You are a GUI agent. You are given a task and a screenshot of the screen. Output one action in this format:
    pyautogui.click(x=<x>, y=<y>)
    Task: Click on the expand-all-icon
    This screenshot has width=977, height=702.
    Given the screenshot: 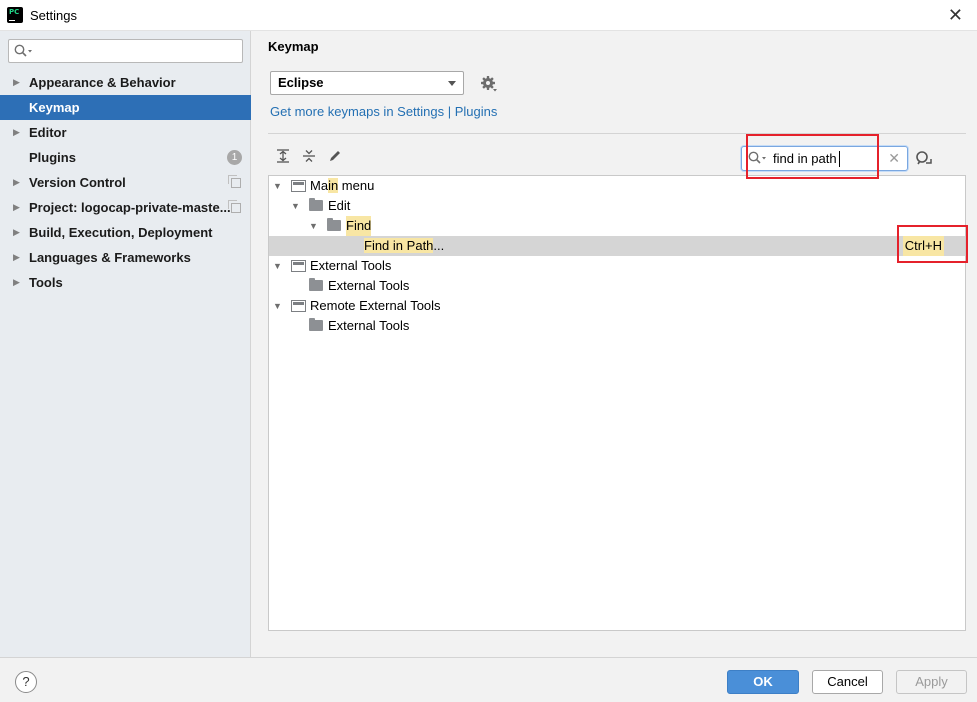 What is the action you would take?
    pyautogui.click(x=283, y=156)
    